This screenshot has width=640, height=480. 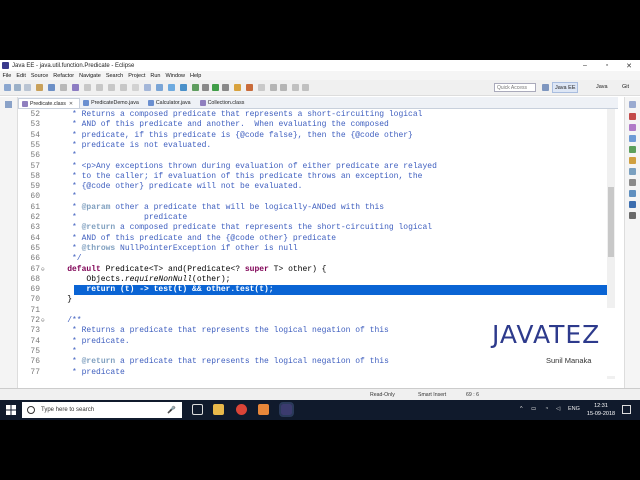 What do you see at coordinates (632, 171) in the screenshot?
I see `servers-icon` at bounding box center [632, 171].